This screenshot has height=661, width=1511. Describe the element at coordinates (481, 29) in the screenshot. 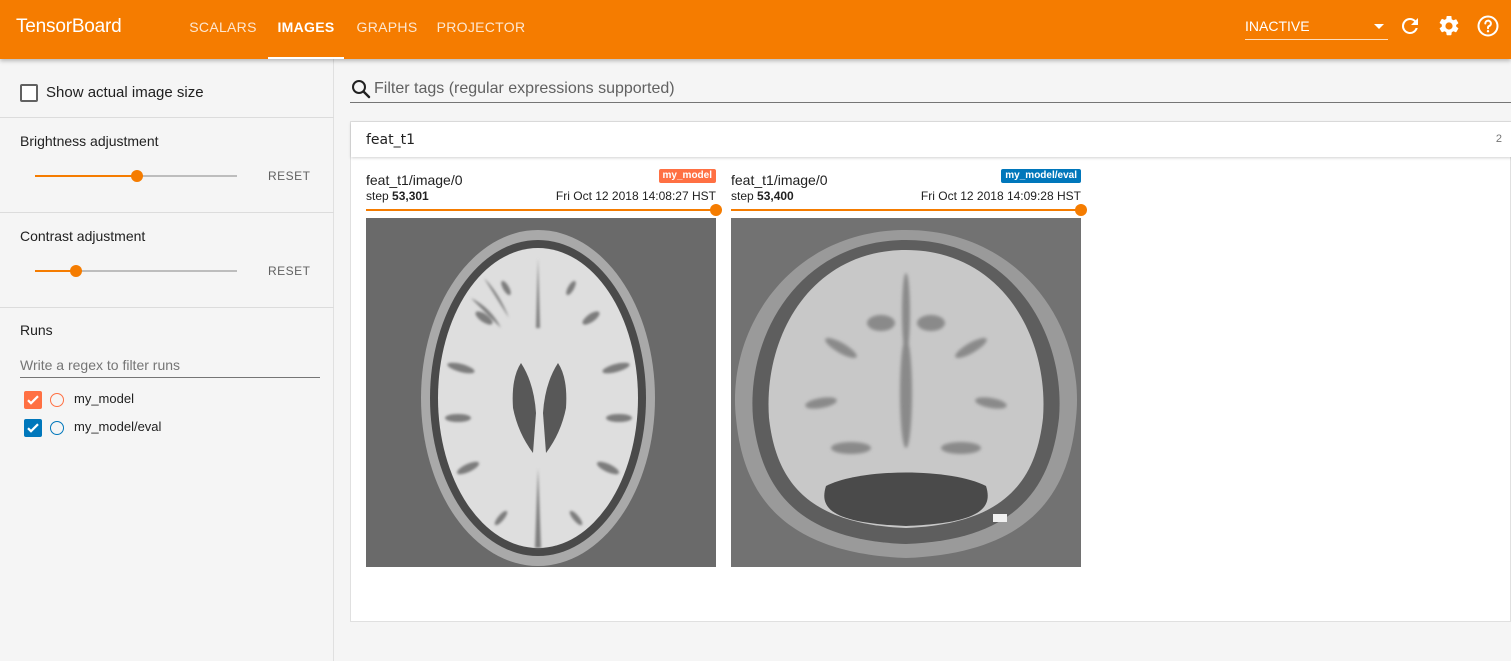

I see `tab-projector: PROJECTOR` at that location.